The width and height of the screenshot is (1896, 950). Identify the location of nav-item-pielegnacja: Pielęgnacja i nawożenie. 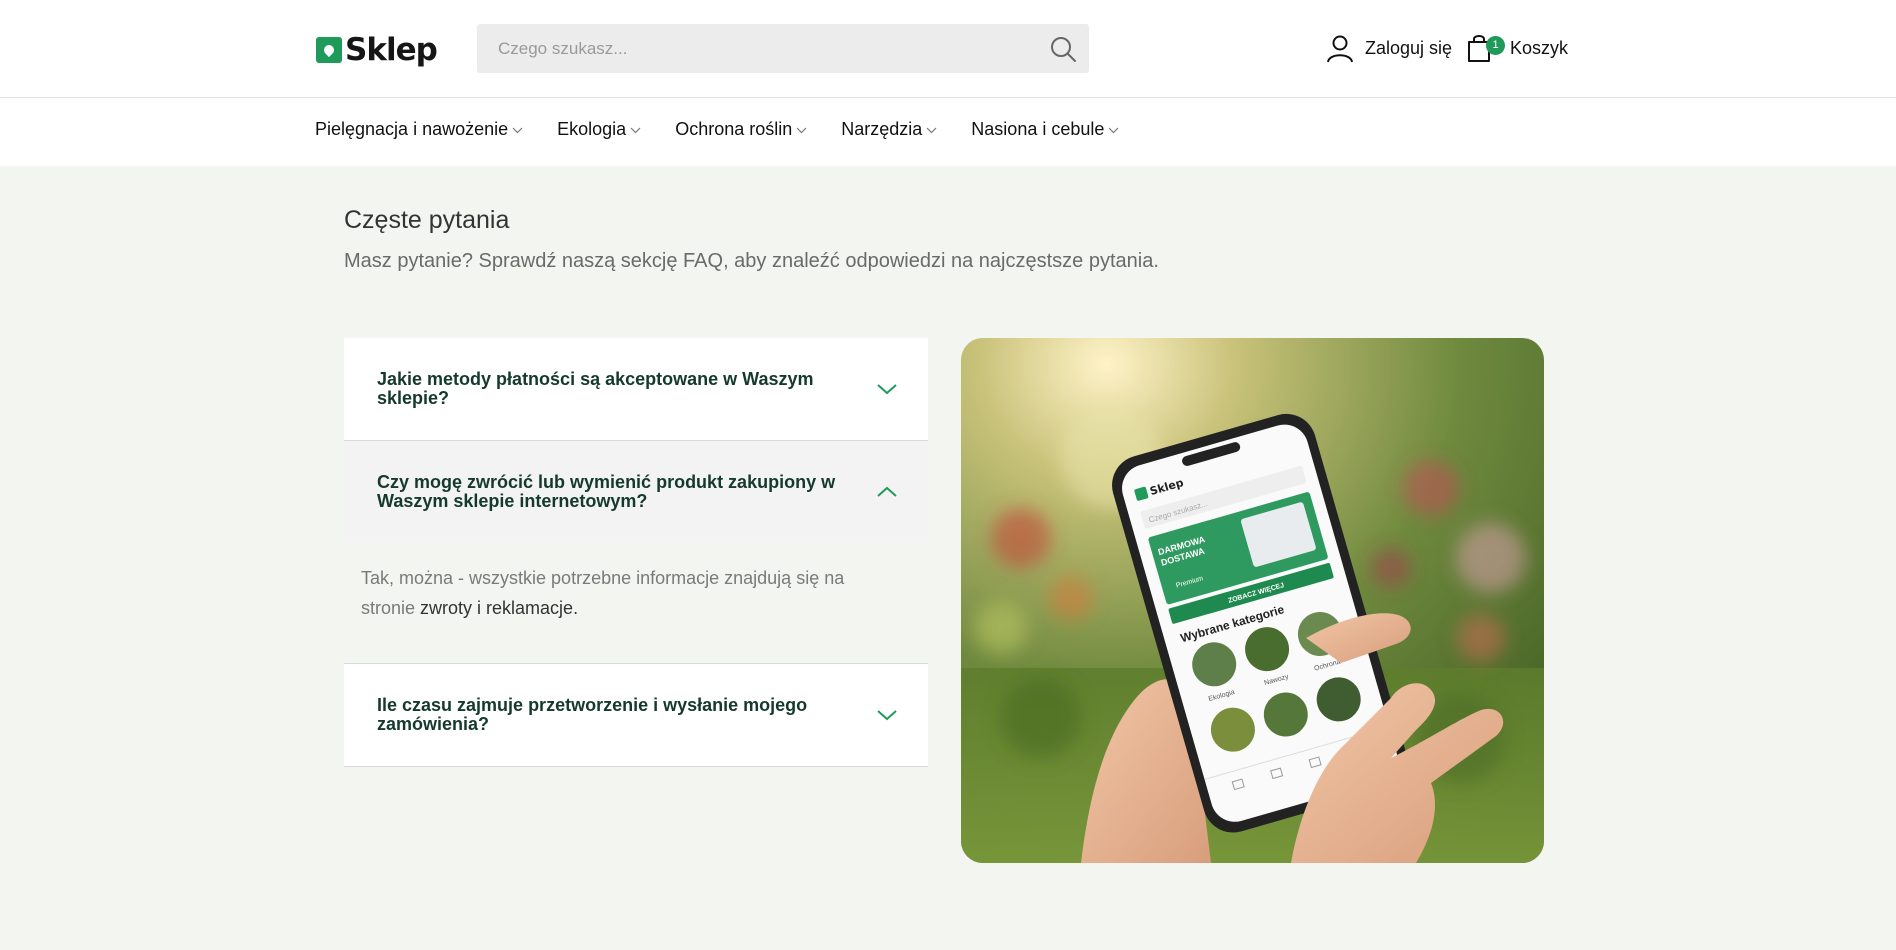
(419, 129).